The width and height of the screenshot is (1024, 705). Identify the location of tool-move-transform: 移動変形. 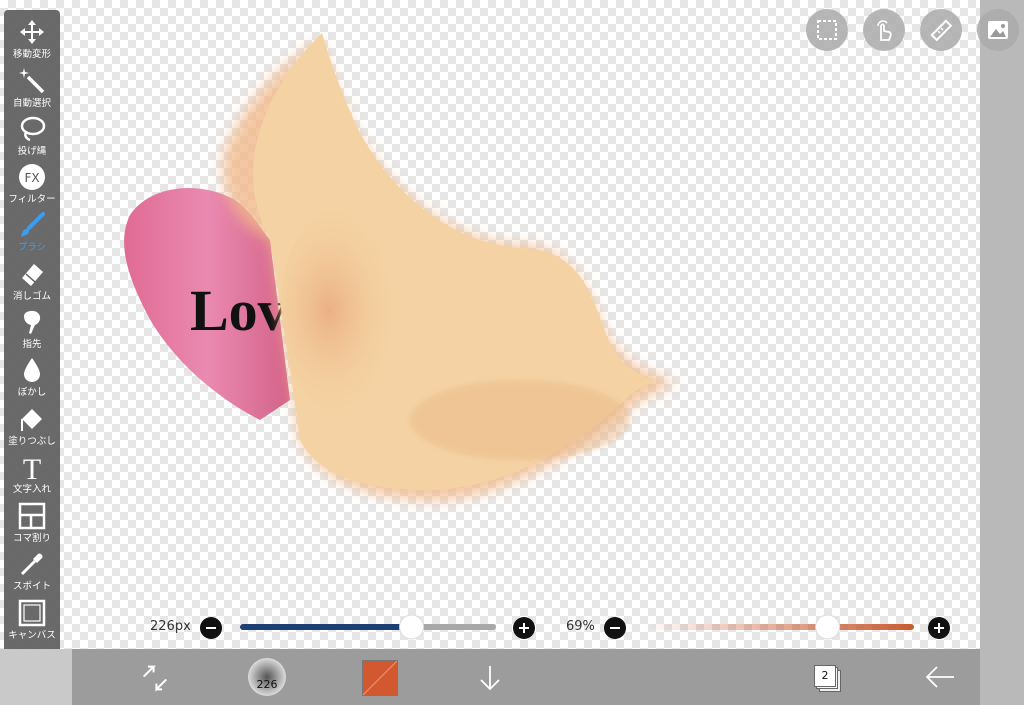
(32, 40).